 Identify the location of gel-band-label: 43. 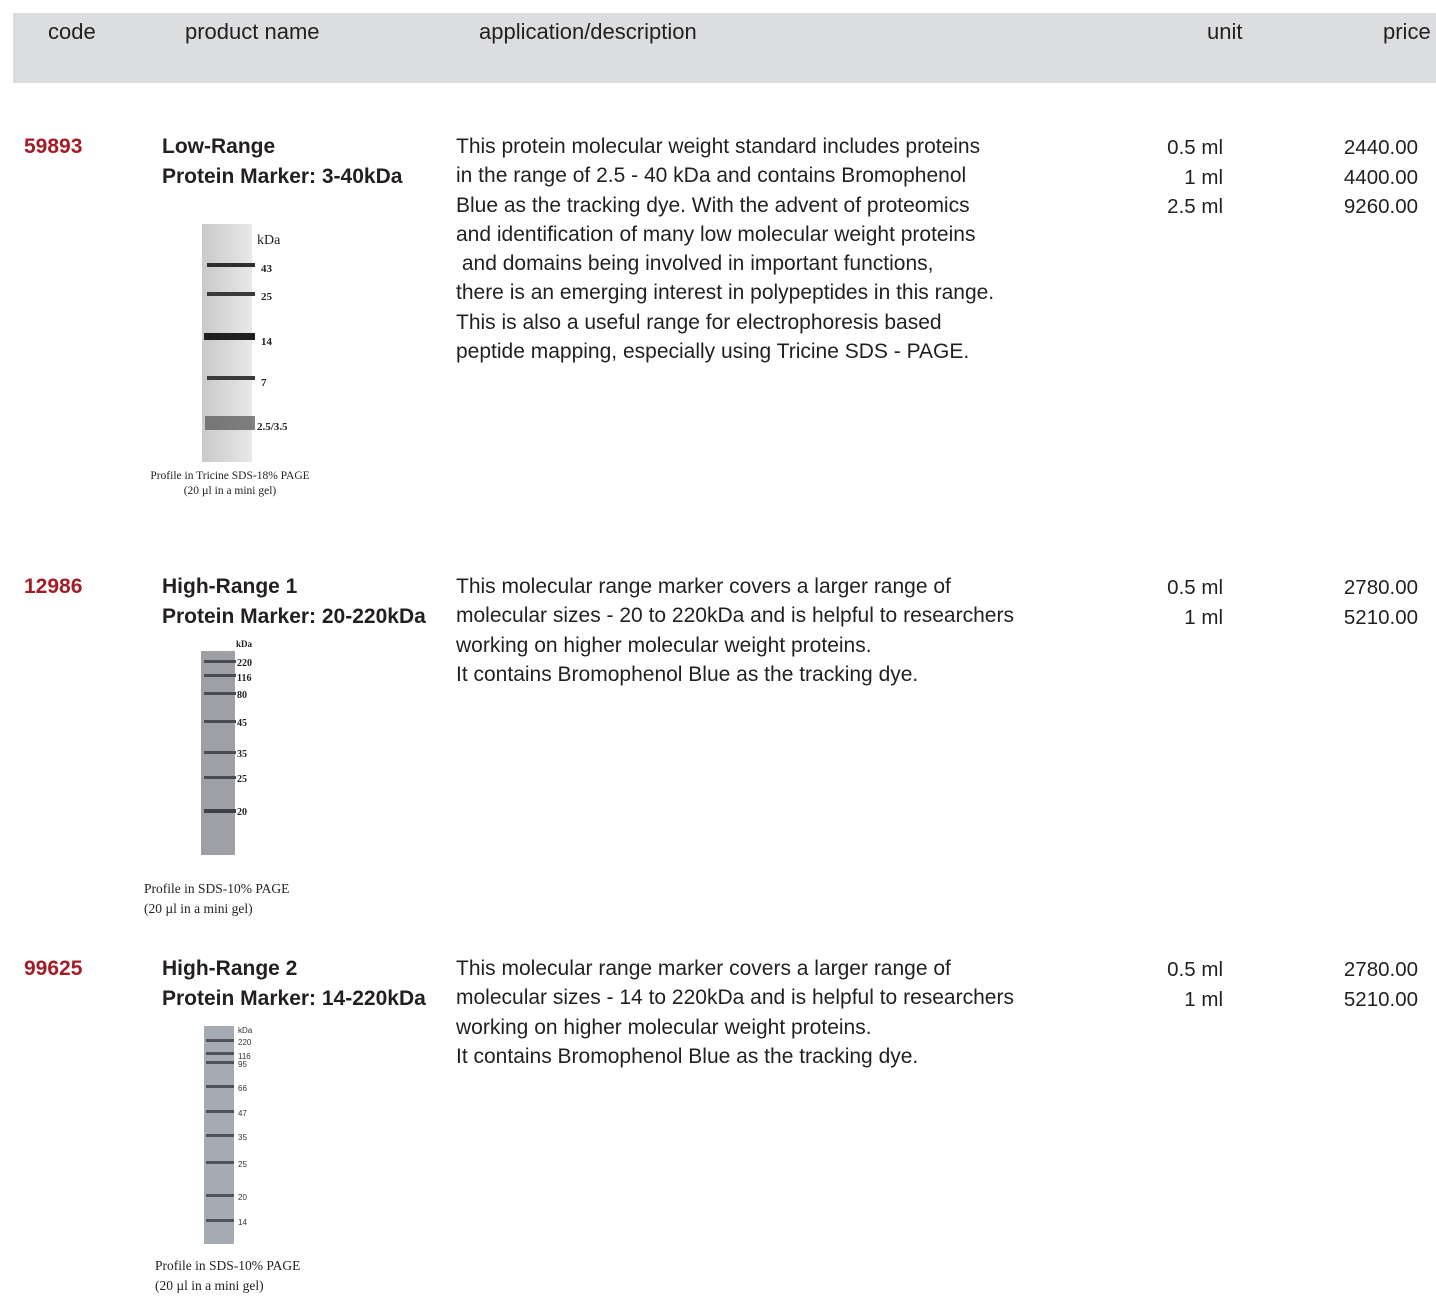
(267, 269).